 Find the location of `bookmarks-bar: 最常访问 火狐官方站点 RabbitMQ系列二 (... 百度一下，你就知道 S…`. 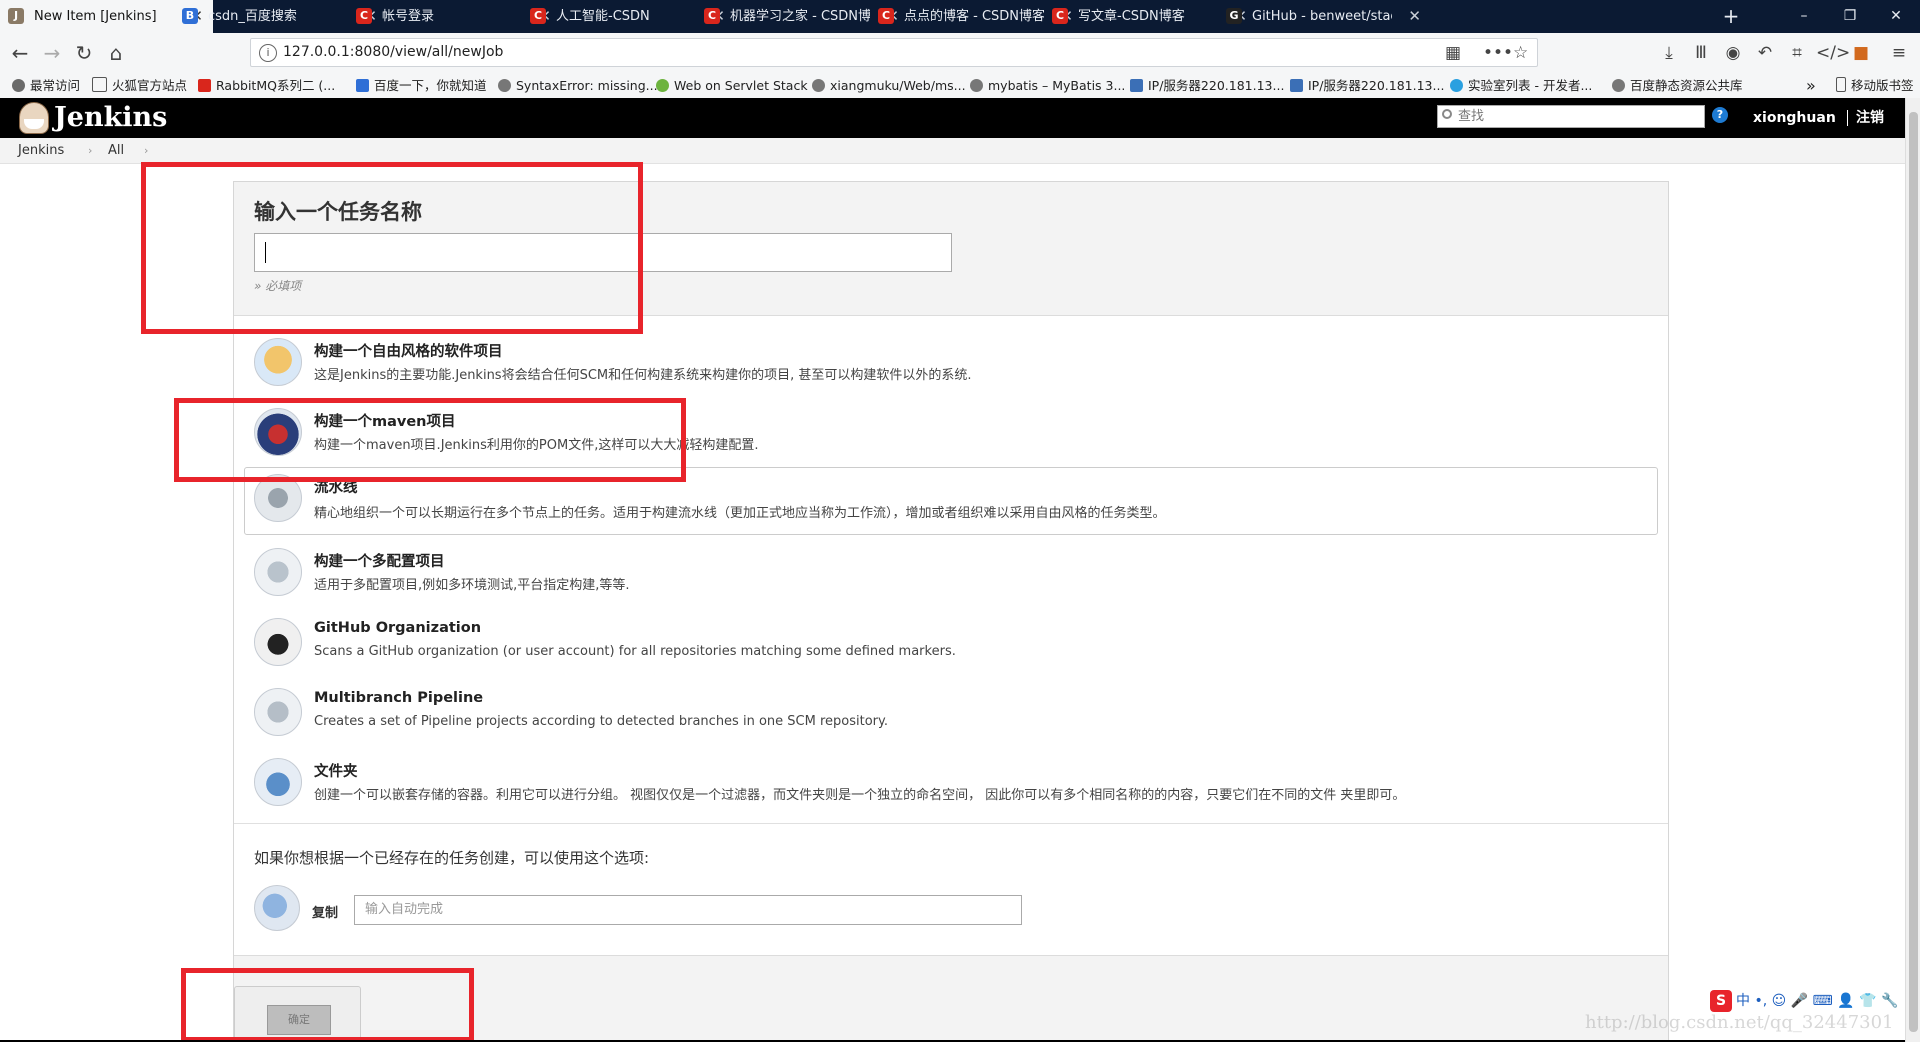

bookmarks-bar: 最常访问 火狐官方站点 RabbitMQ系列二 (... 百度一下，你就知道 S… is located at coordinates (960, 86).